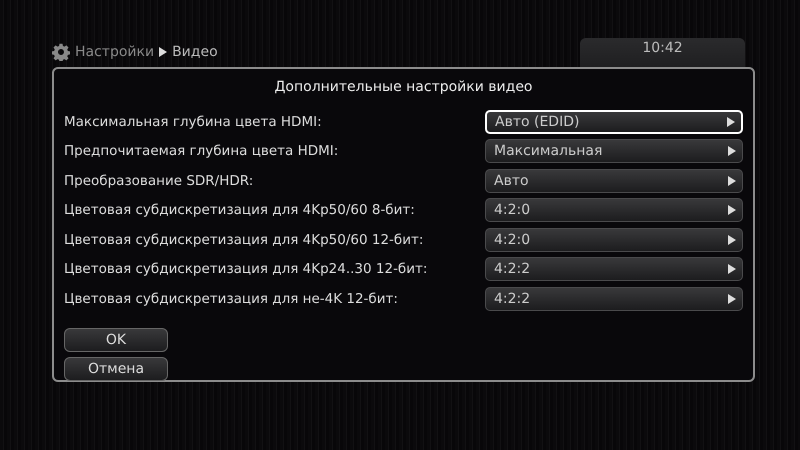  What do you see at coordinates (246, 269) in the screenshot?
I see `setting-label: Цветовая субдискретизация для 4Kp24..30 12-бит:` at bounding box center [246, 269].